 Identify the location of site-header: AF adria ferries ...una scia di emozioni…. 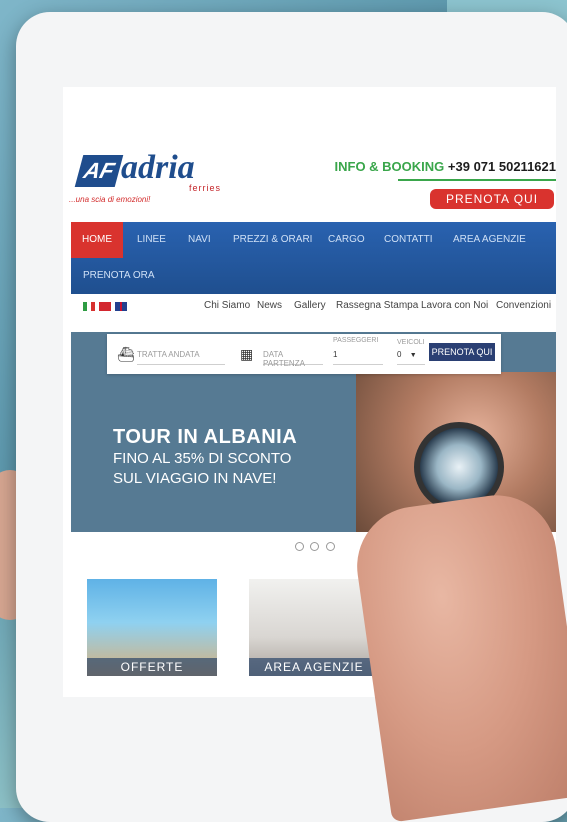
(309, 154).